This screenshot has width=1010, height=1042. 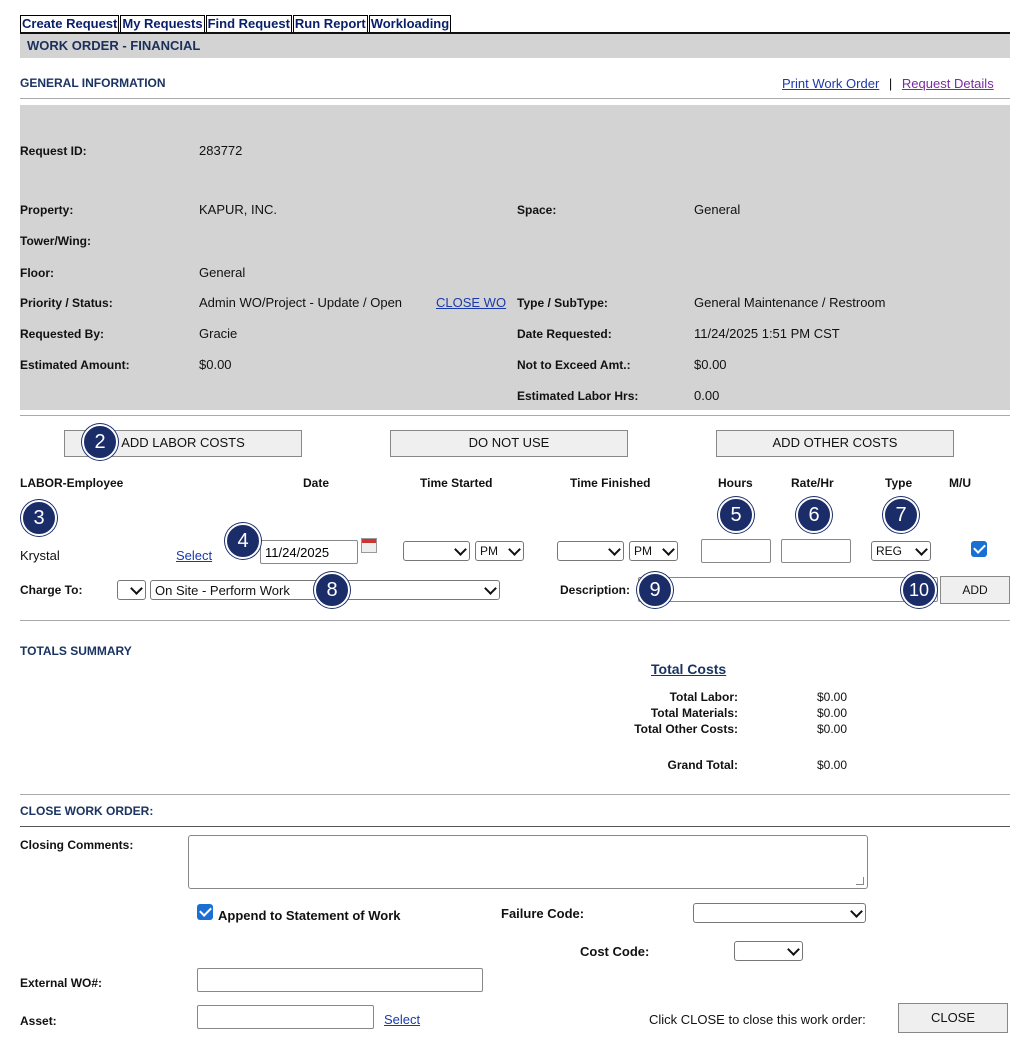 What do you see at coordinates (537, 210) in the screenshot?
I see `space-label: Space:` at bounding box center [537, 210].